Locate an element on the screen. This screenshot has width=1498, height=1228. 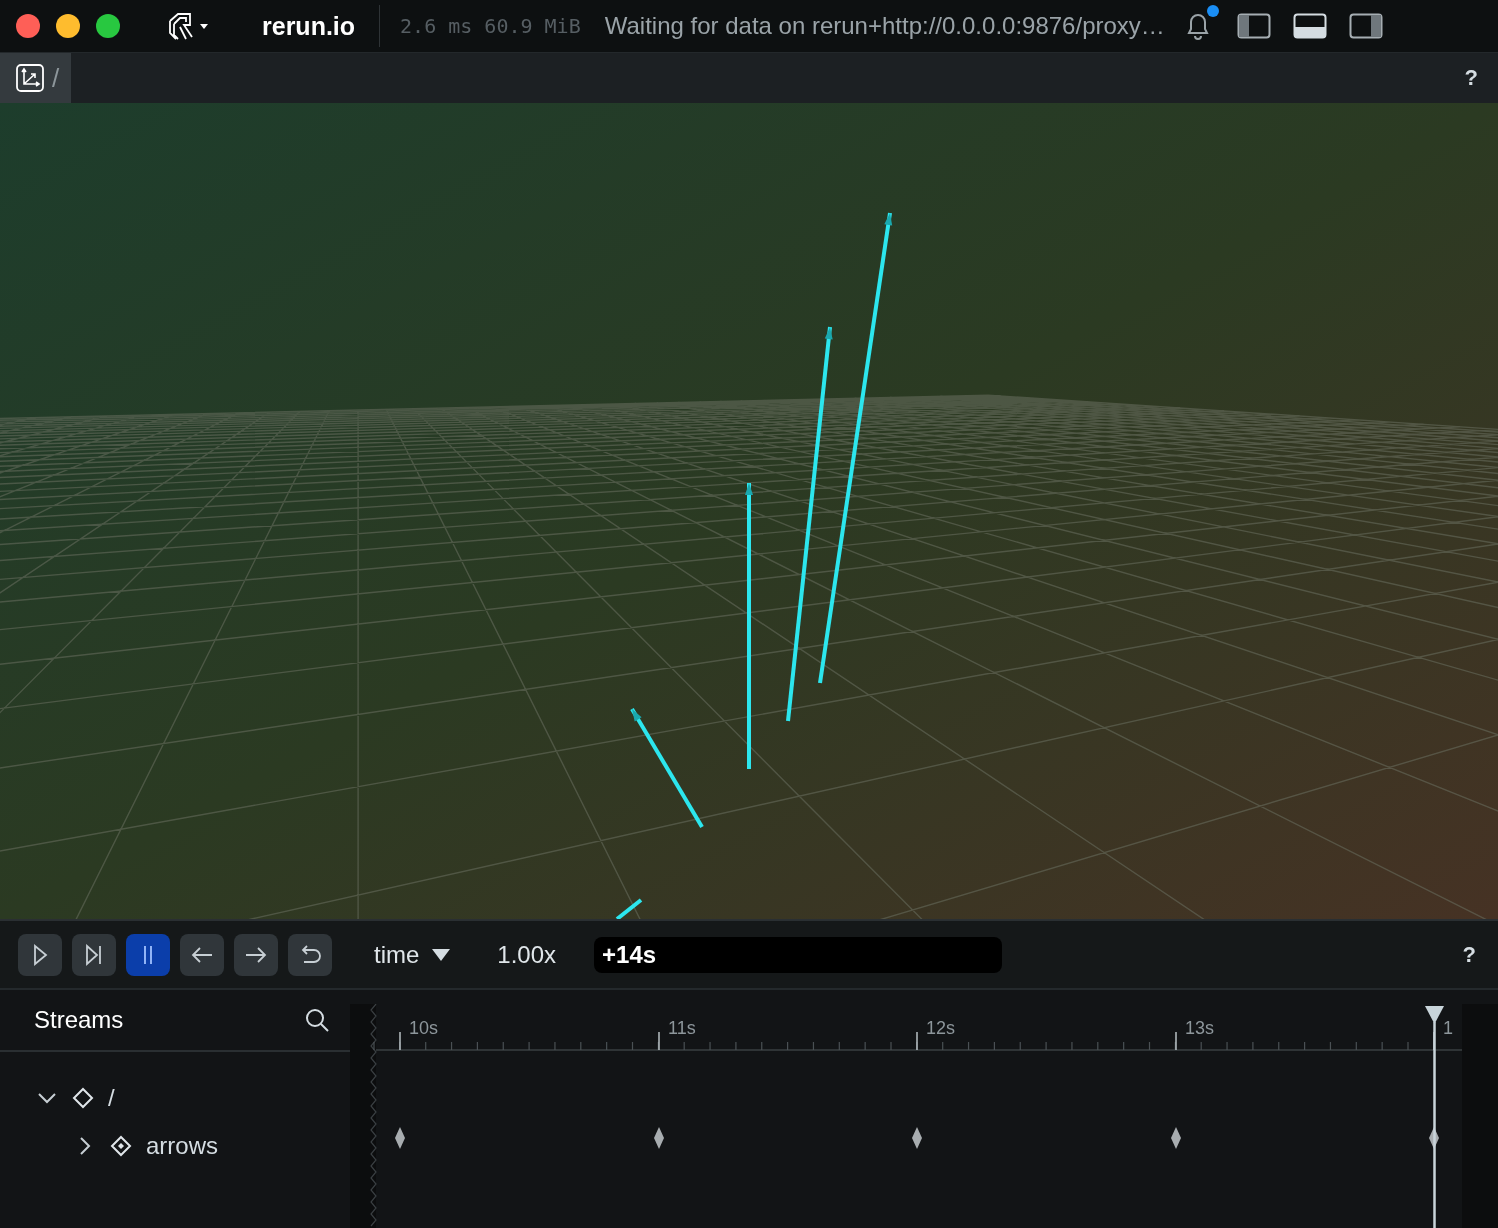
time-tick-label: 1 is located at coordinates (1448, 1028).